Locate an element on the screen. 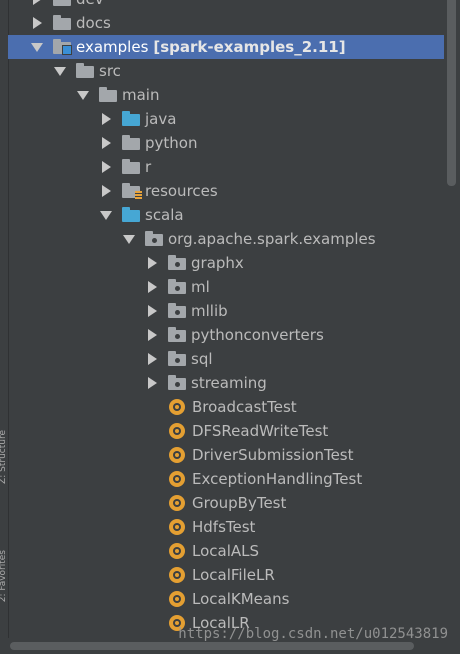 The width and height of the screenshot is (460, 654). tree-node-label: LocalFileLR is located at coordinates (233, 575).